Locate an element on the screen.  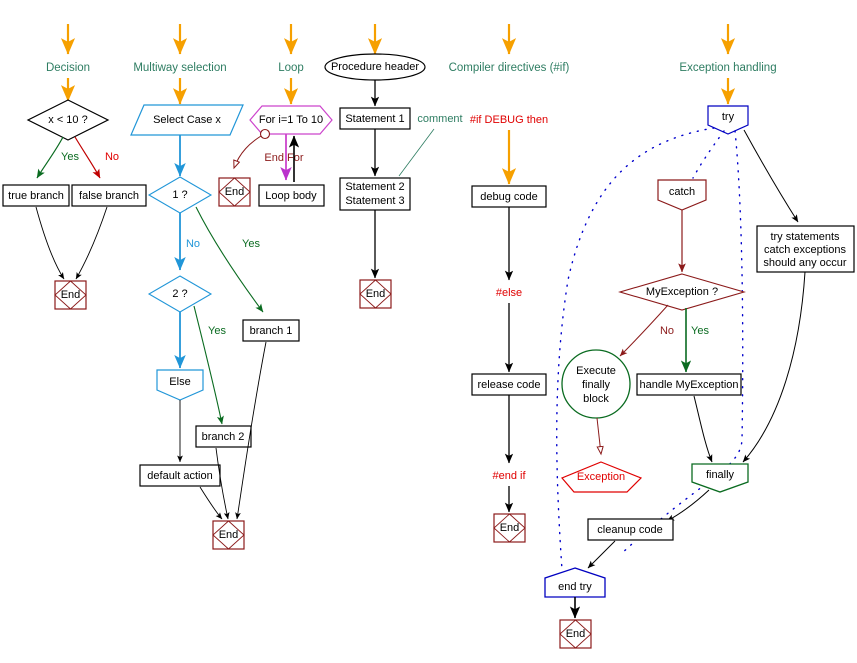
execute-finally-line1: Execute is located at coordinates (596, 371).